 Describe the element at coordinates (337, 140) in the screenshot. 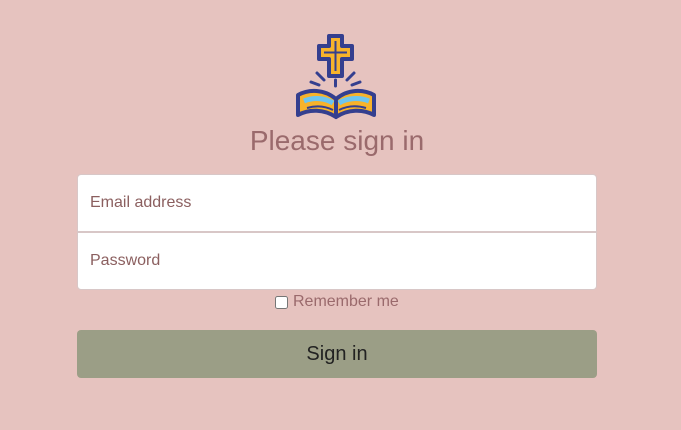

I see `page-title: Please sign in` at that location.